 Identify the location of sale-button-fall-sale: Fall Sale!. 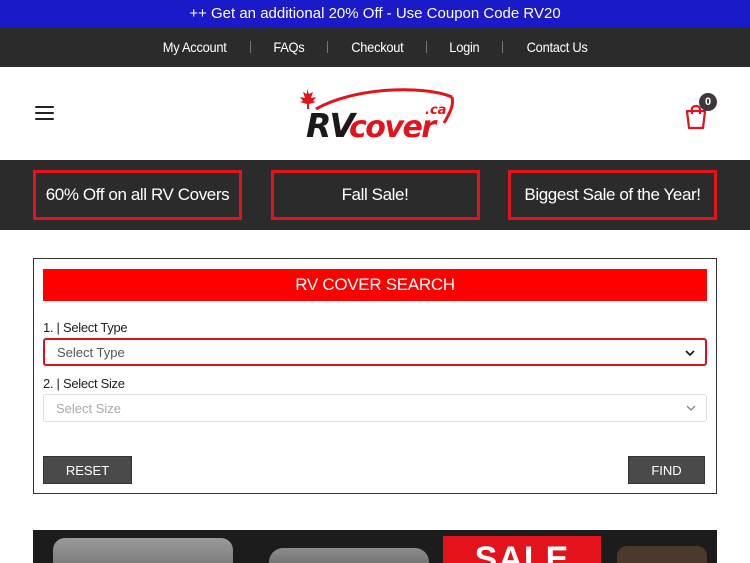
(375, 195).